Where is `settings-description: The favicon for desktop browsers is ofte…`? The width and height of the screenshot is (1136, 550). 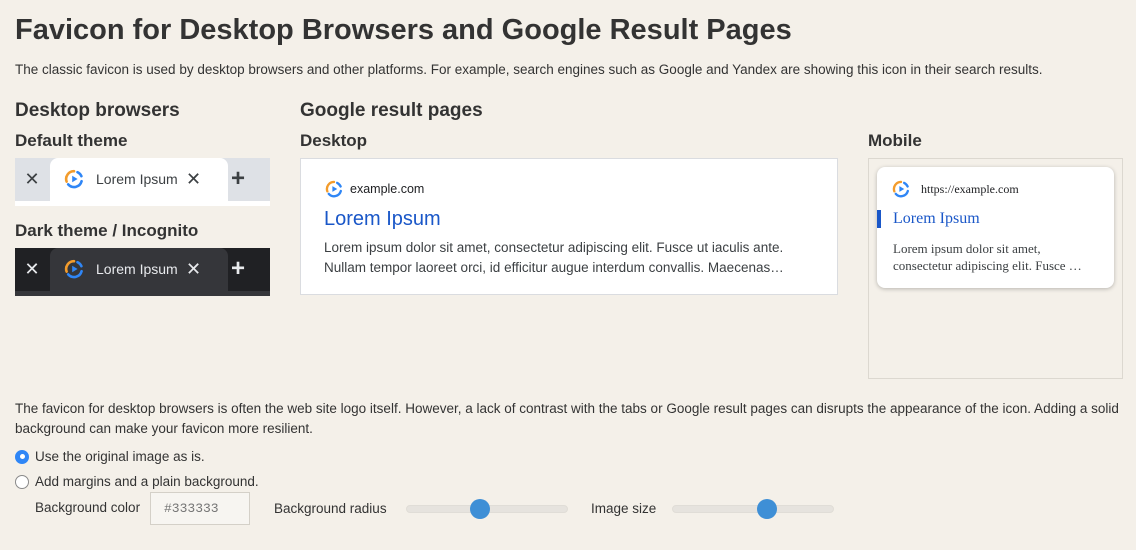
settings-description: The favicon for desktop browsers is ofte… is located at coordinates (567, 418).